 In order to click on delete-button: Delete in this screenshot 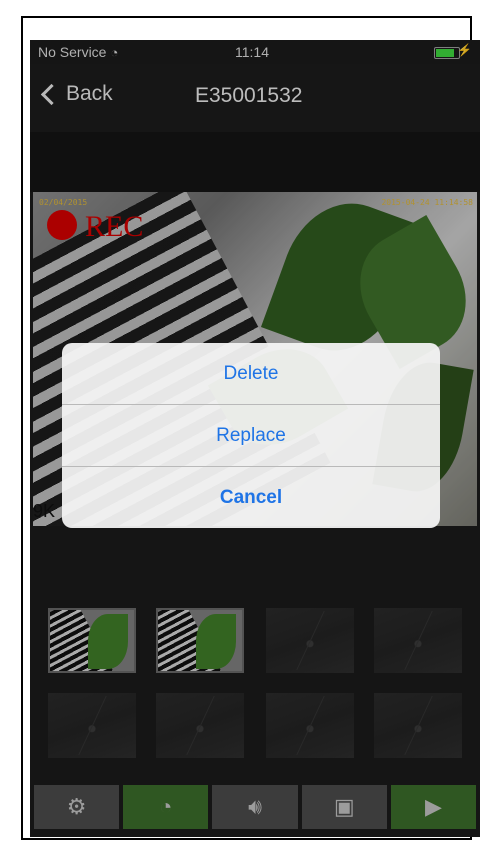, I will do `click(251, 374)`.